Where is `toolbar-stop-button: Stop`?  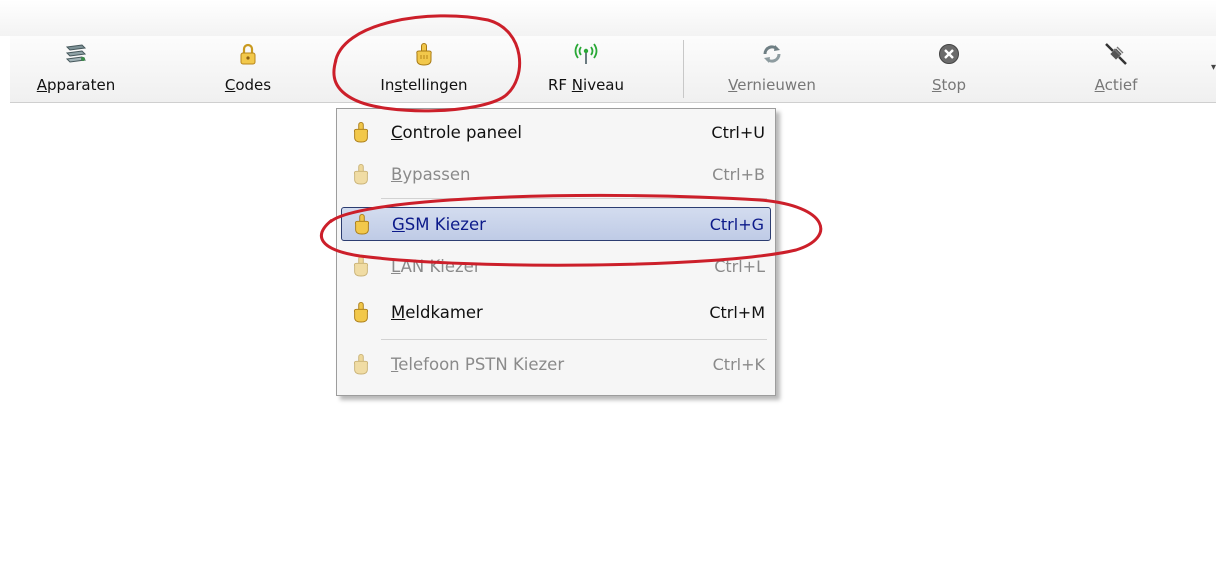
toolbar-stop-button: Stop is located at coordinates (949, 69).